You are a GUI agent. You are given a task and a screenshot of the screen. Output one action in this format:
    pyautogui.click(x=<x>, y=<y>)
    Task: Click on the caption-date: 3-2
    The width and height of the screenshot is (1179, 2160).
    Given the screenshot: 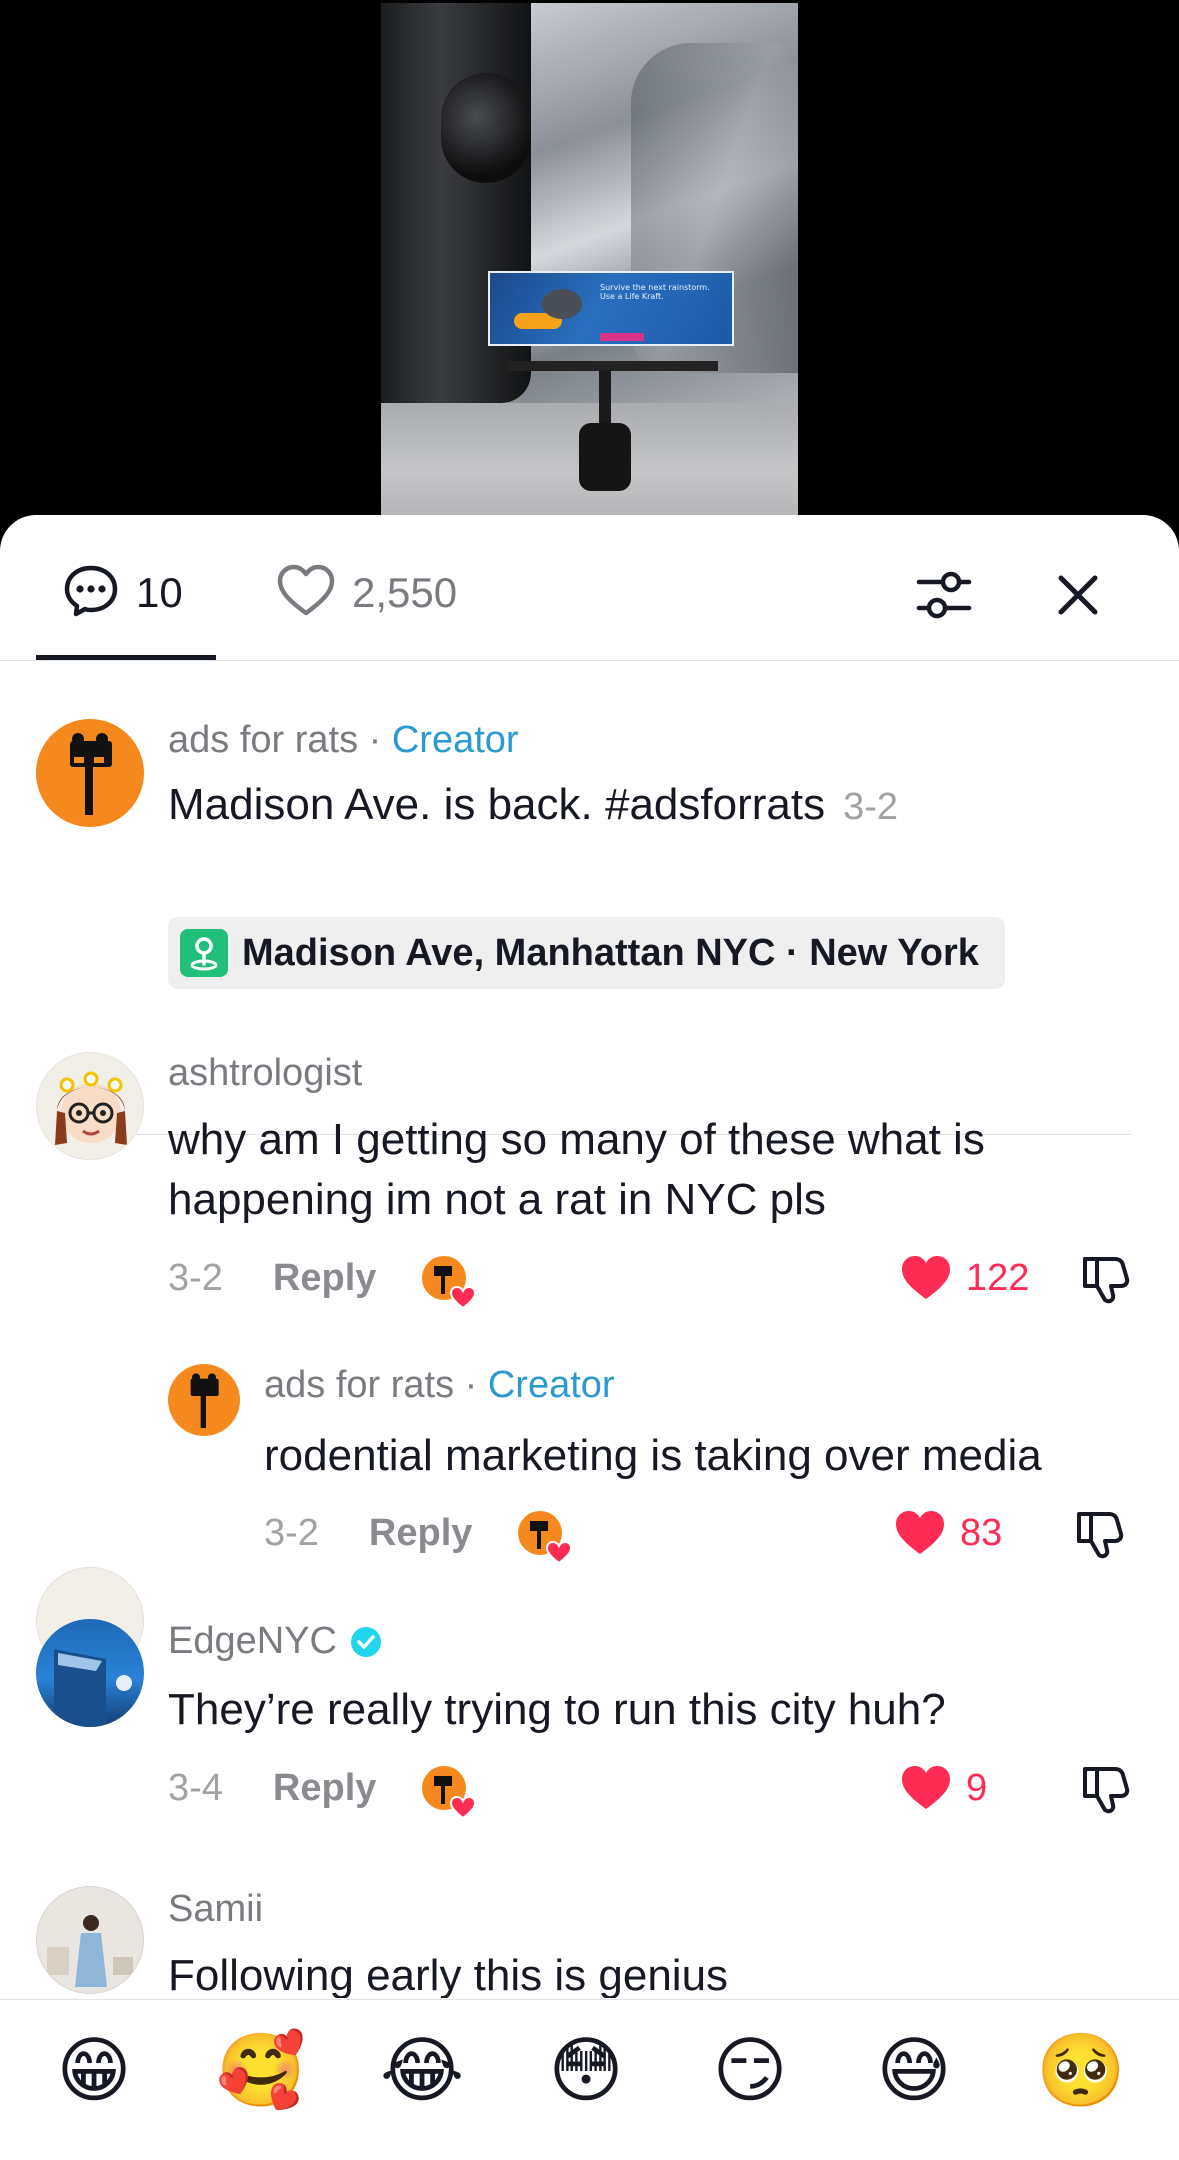 What is the action you would take?
    pyautogui.click(x=870, y=807)
    